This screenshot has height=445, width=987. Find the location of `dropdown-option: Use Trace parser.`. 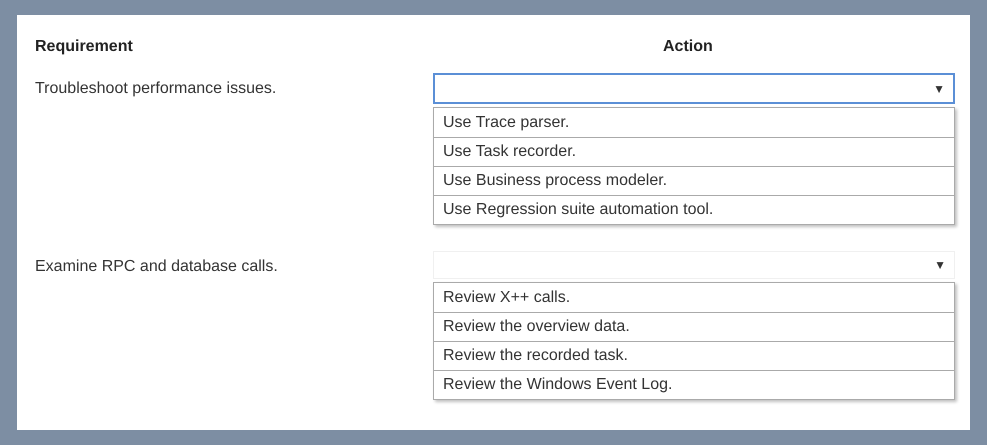

dropdown-option: Use Trace parser. is located at coordinates (694, 122).